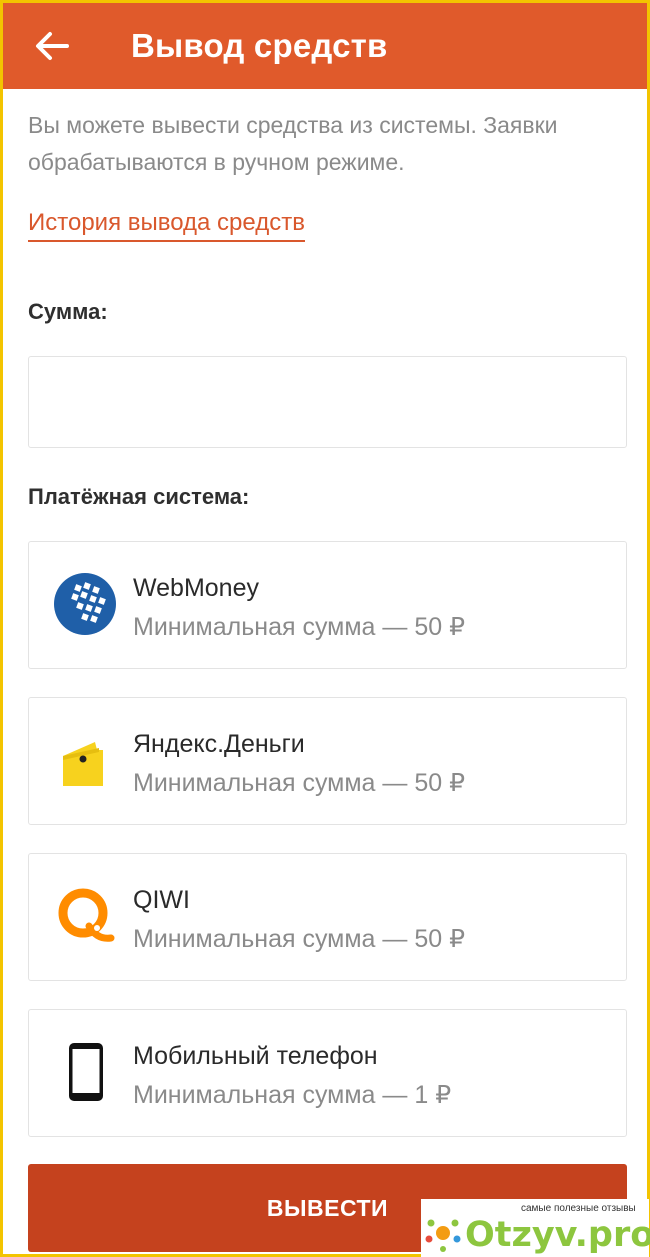 This screenshot has height=1257, width=650. What do you see at coordinates (166, 225) in the screenshot?
I see `withdrawal-history-link: История вывода средств` at bounding box center [166, 225].